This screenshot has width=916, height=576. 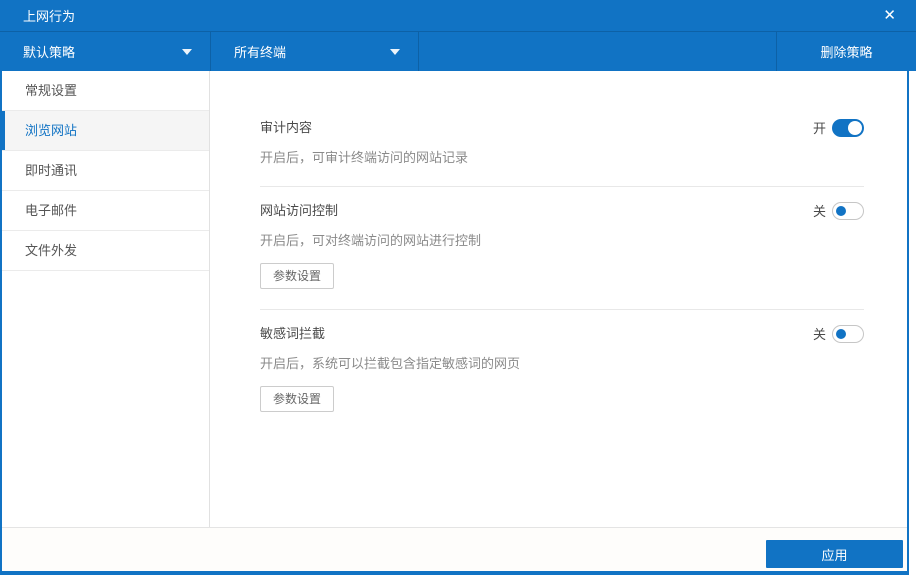 What do you see at coordinates (454, 549) in the screenshot?
I see `footer: 应用` at bounding box center [454, 549].